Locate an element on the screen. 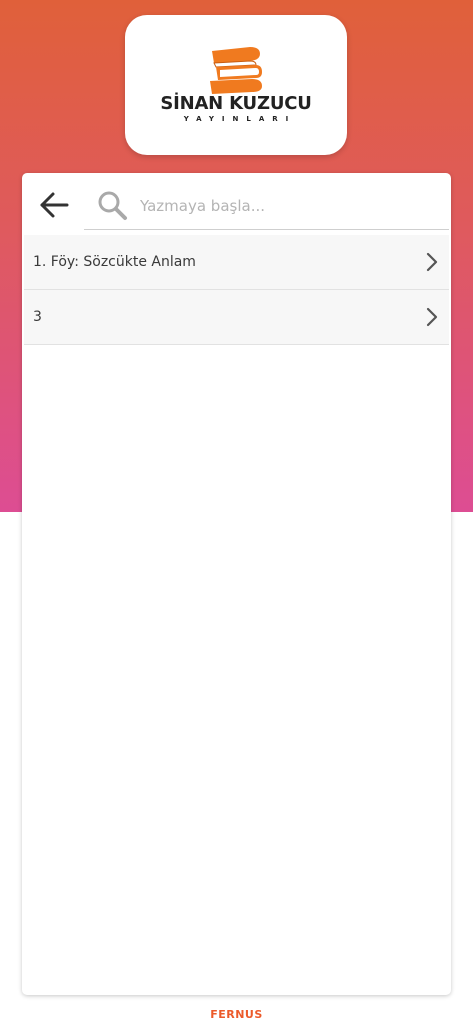  stacked-books-icon is located at coordinates (236, 70).